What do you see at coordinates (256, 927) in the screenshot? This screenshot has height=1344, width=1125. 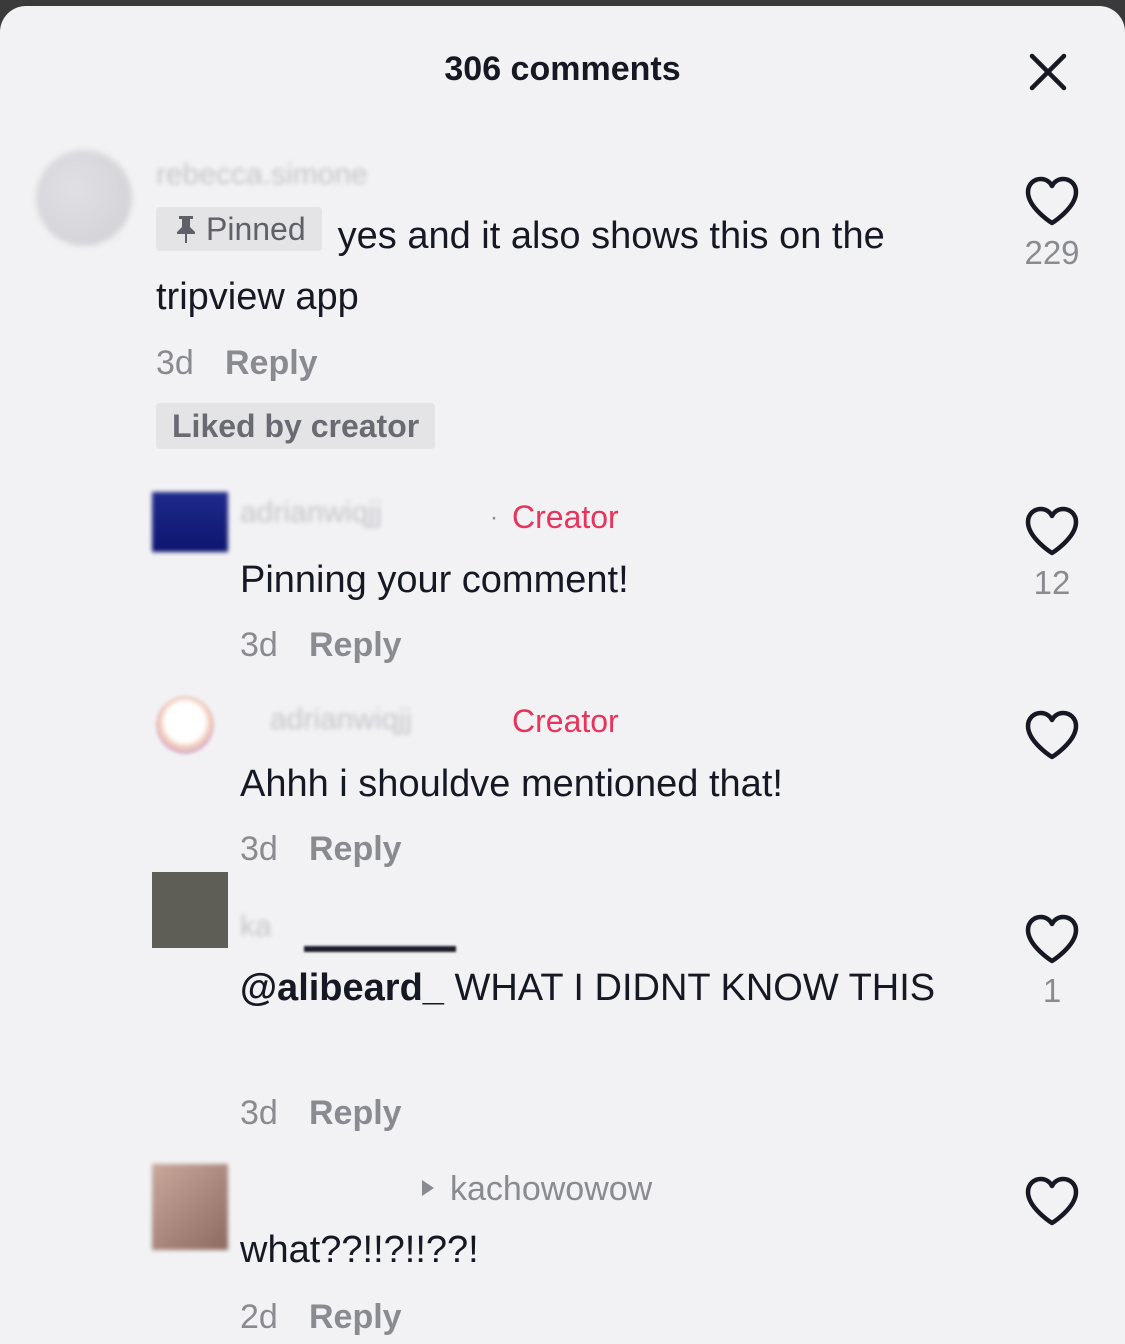 I see `comment-username: ka` at bounding box center [256, 927].